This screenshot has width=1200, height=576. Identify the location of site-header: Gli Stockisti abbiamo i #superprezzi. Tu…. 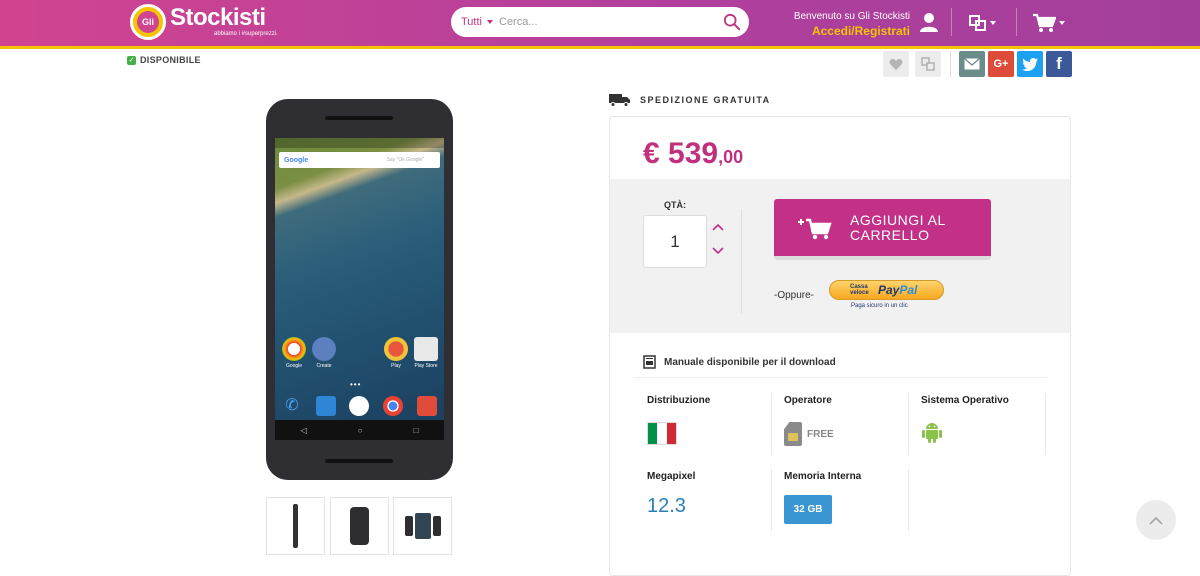
(600, 23).